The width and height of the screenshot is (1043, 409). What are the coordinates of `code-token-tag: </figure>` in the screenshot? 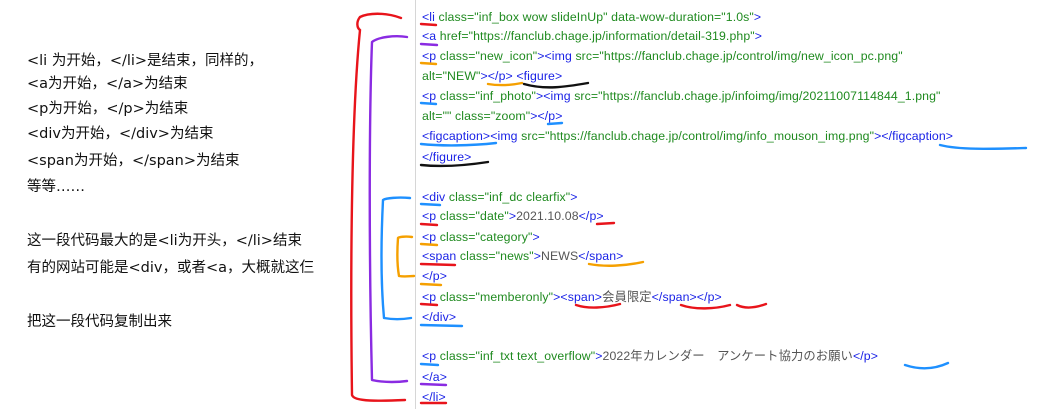 It's located at (447, 157).